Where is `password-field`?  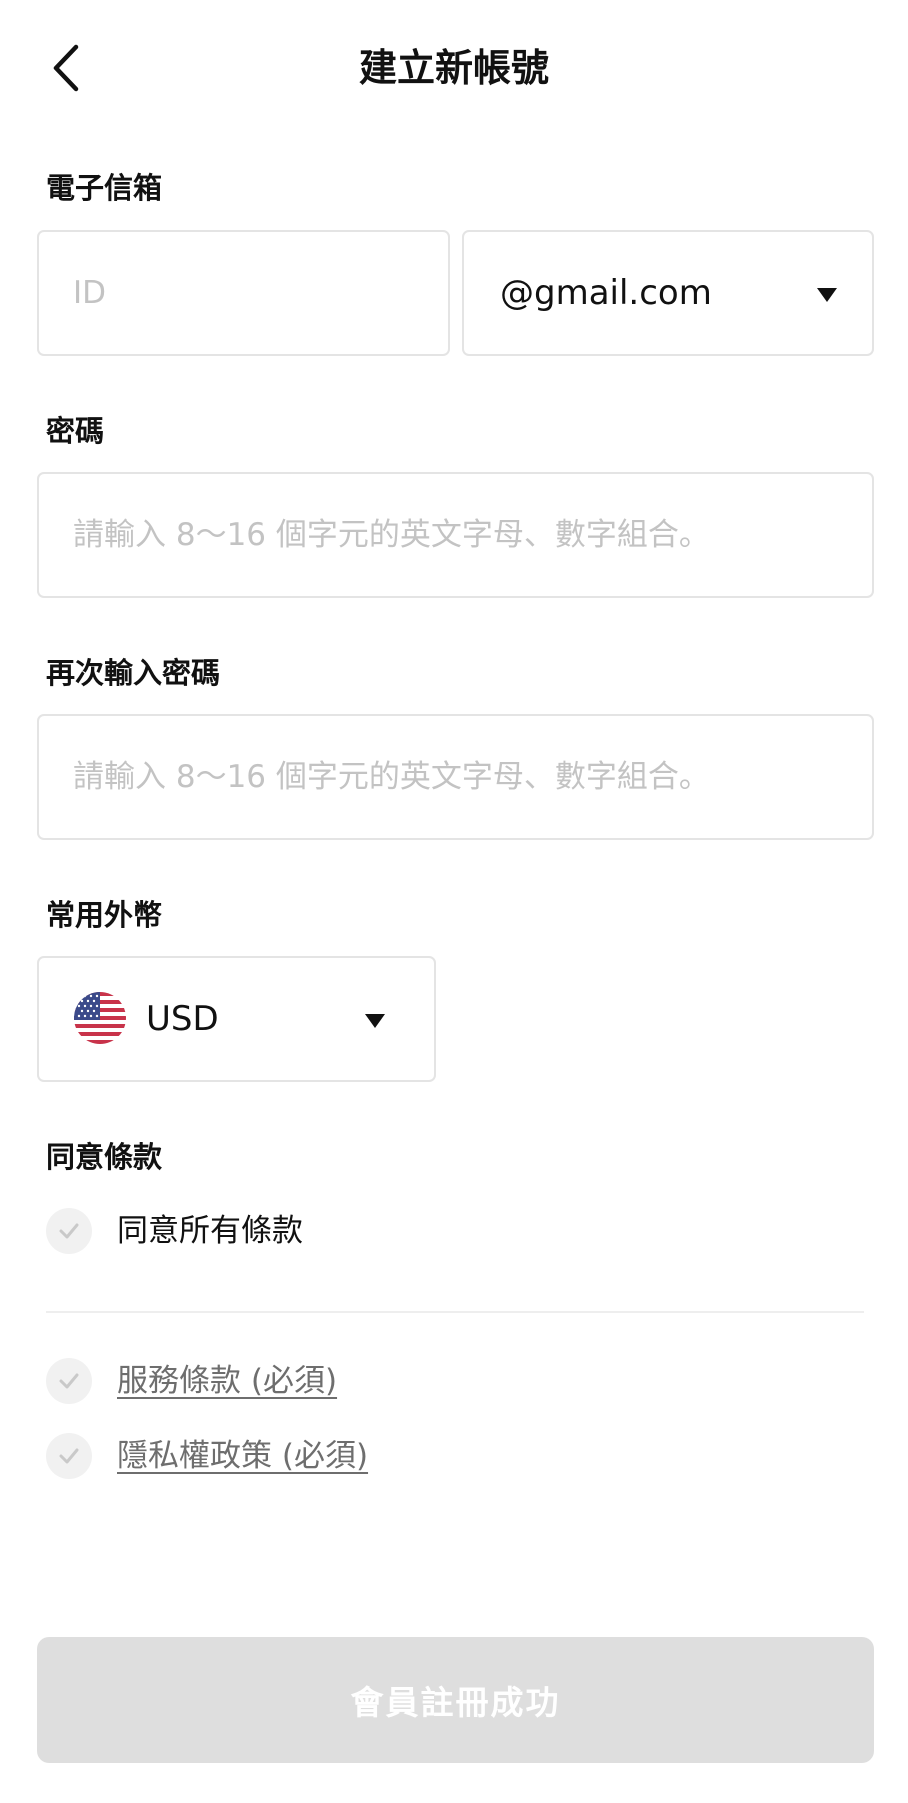
password-field is located at coordinates (455, 535).